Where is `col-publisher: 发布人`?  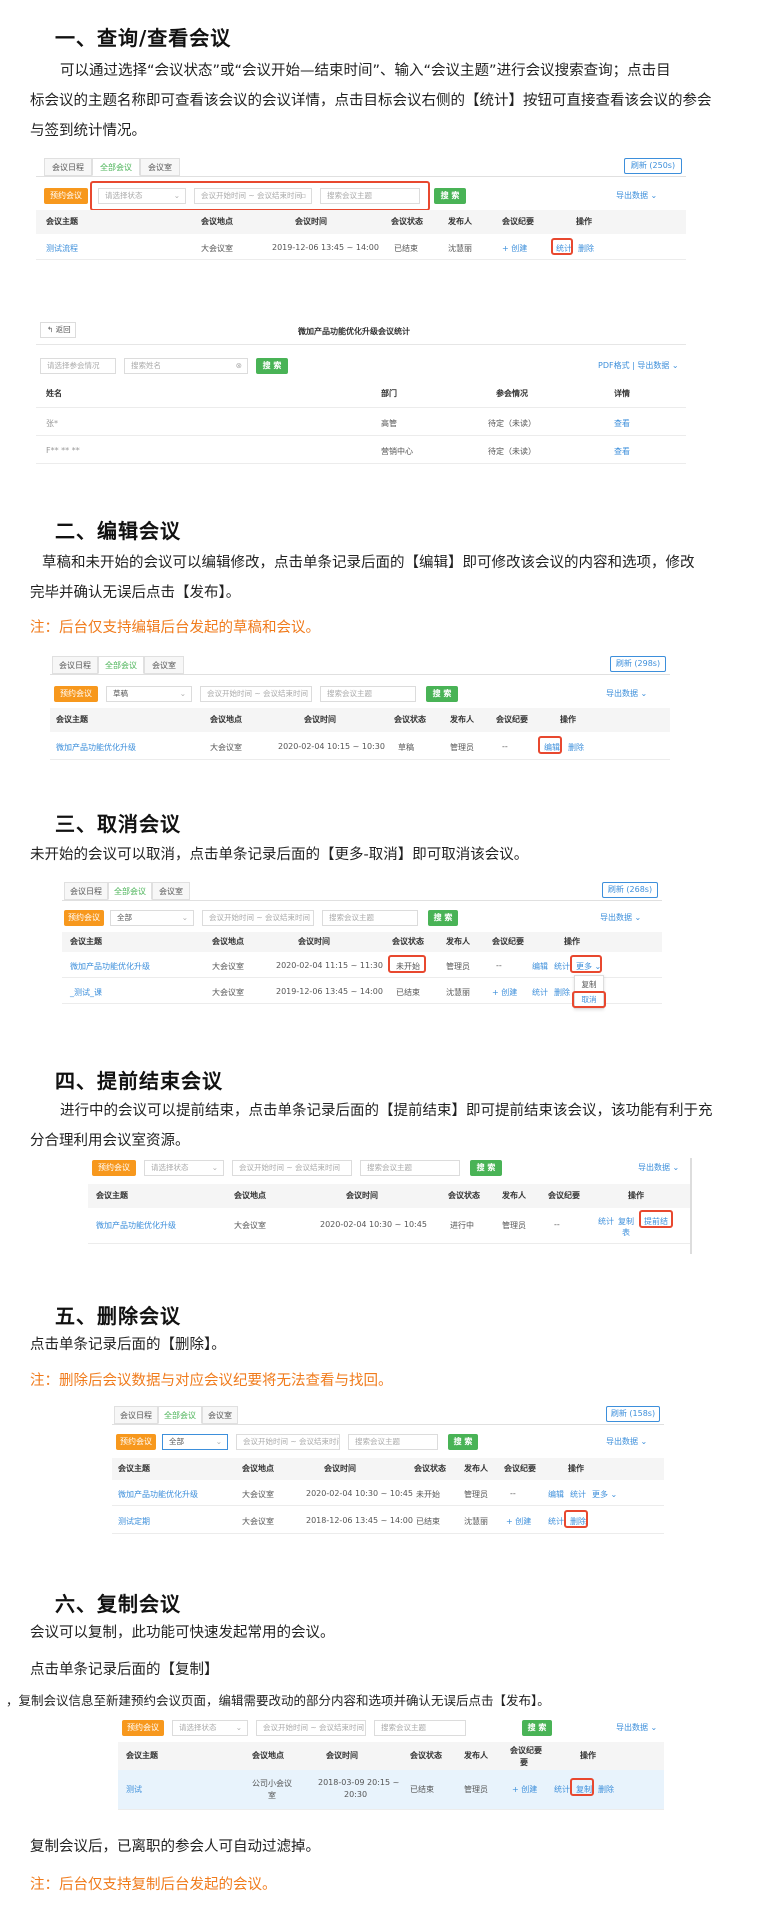 col-publisher: 发布人 is located at coordinates (476, 1468).